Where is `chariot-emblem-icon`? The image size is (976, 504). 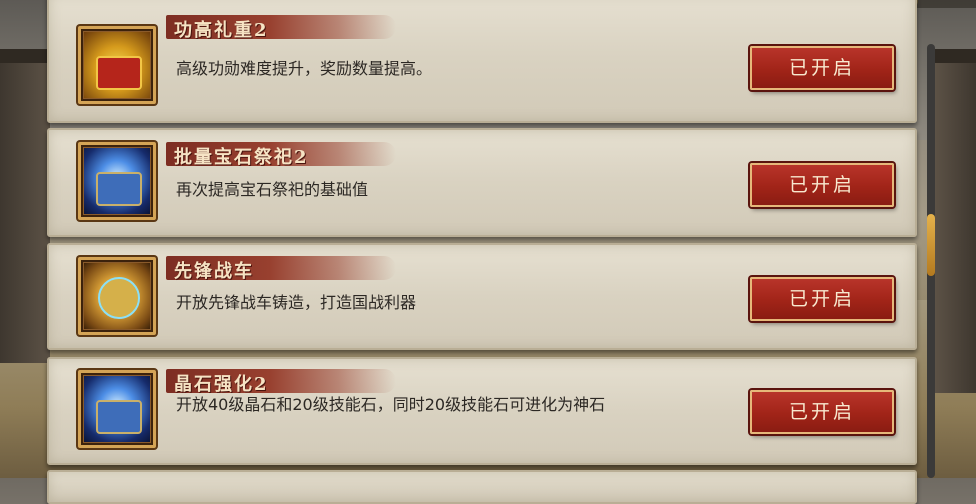 chariot-emblem-icon is located at coordinates (117, 296).